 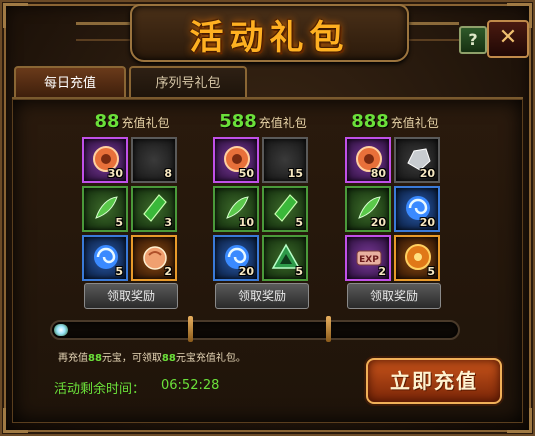 What do you see at coordinates (508, 39) in the screenshot?
I see `close-button: ✕` at bounding box center [508, 39].